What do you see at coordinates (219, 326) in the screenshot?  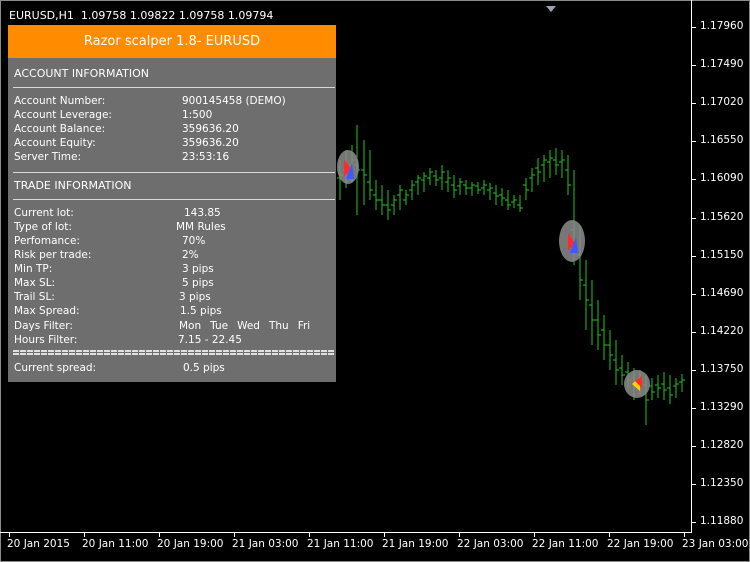 I see `day-item: Tue` at bounding box center [219, 326].